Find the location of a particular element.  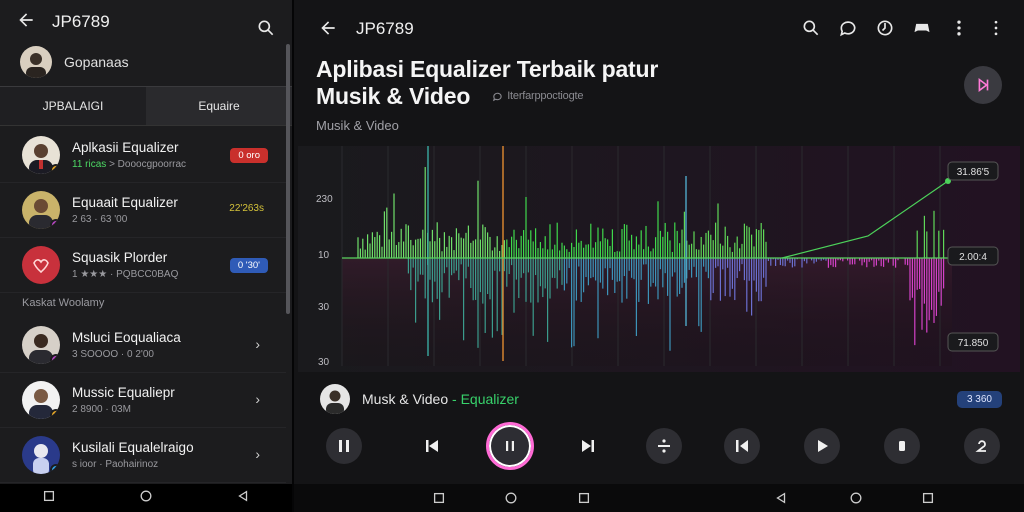

item-sub: 3 SOOOO · 0 2'00 is located at coordinates (113, 354).